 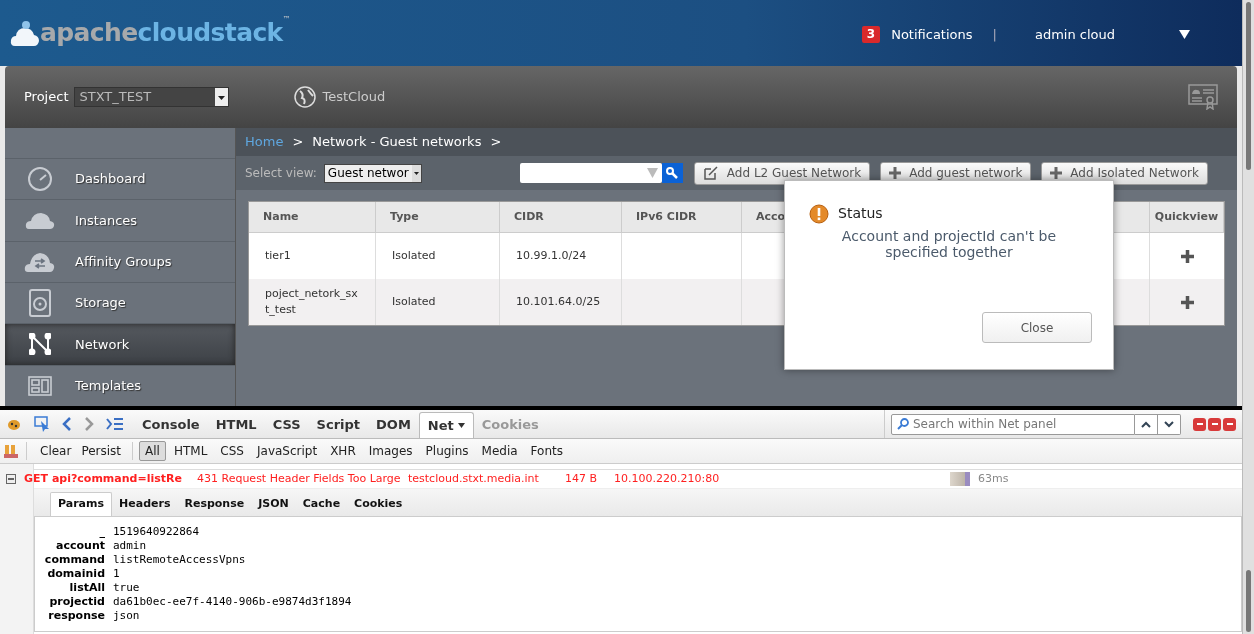 I want to click on param-name: command, so click(x=74, y=560).